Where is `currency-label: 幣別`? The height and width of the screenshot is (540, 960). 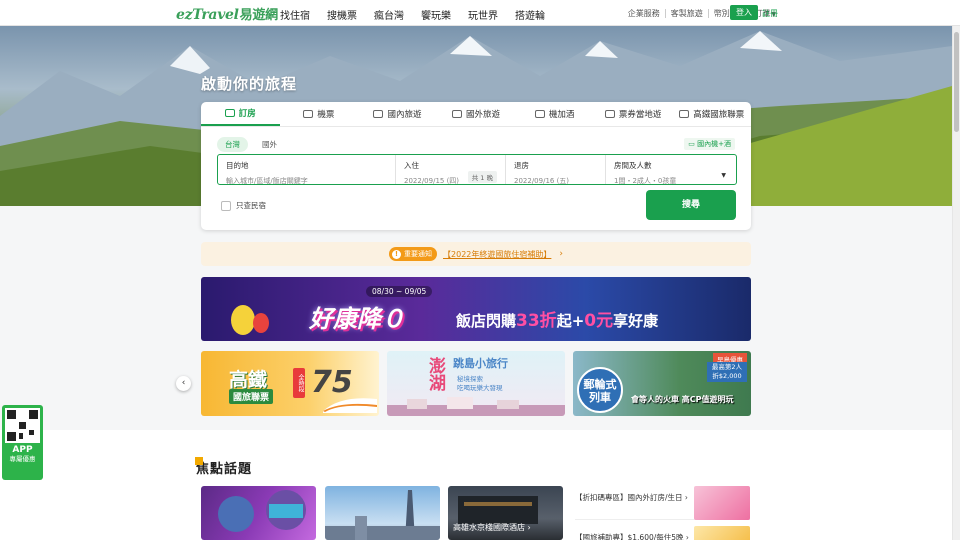
currency-label: 幣別 is located at coordinates (721, 13).